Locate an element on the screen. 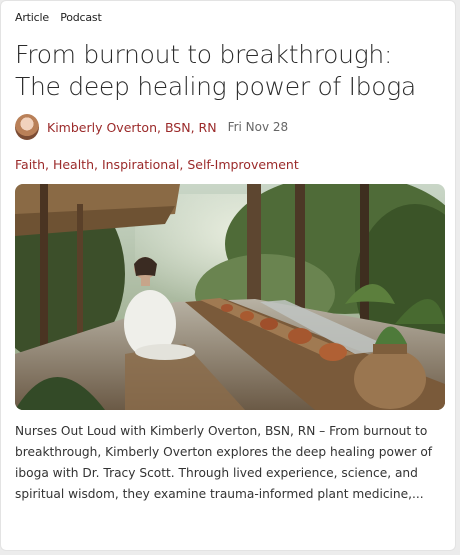 This screenshot has width=460, height=555. category-self-improvement: Self-Improvement is located at coordinates (242, 164).